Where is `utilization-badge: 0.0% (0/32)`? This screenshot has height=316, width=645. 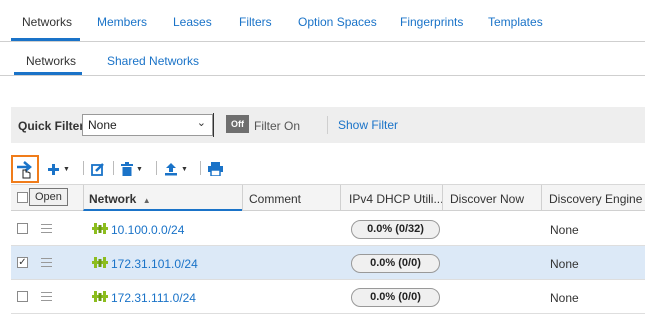
utilization-badge: 0.0% (0/32) is located at coordinates (395, 229).